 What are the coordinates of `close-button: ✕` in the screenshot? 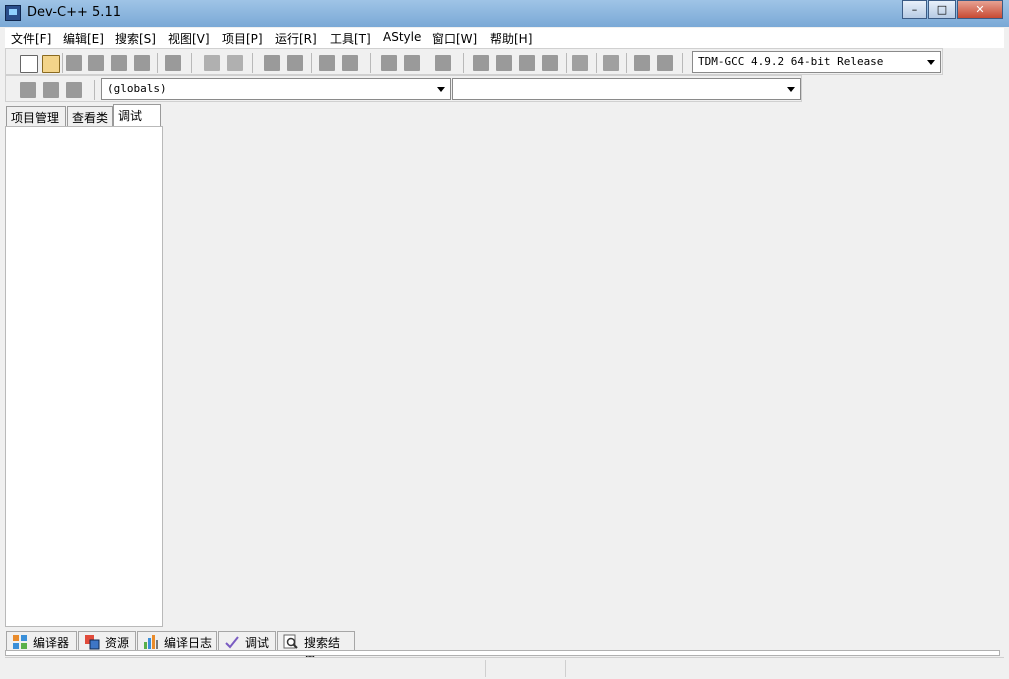 It's located at (980, 9).